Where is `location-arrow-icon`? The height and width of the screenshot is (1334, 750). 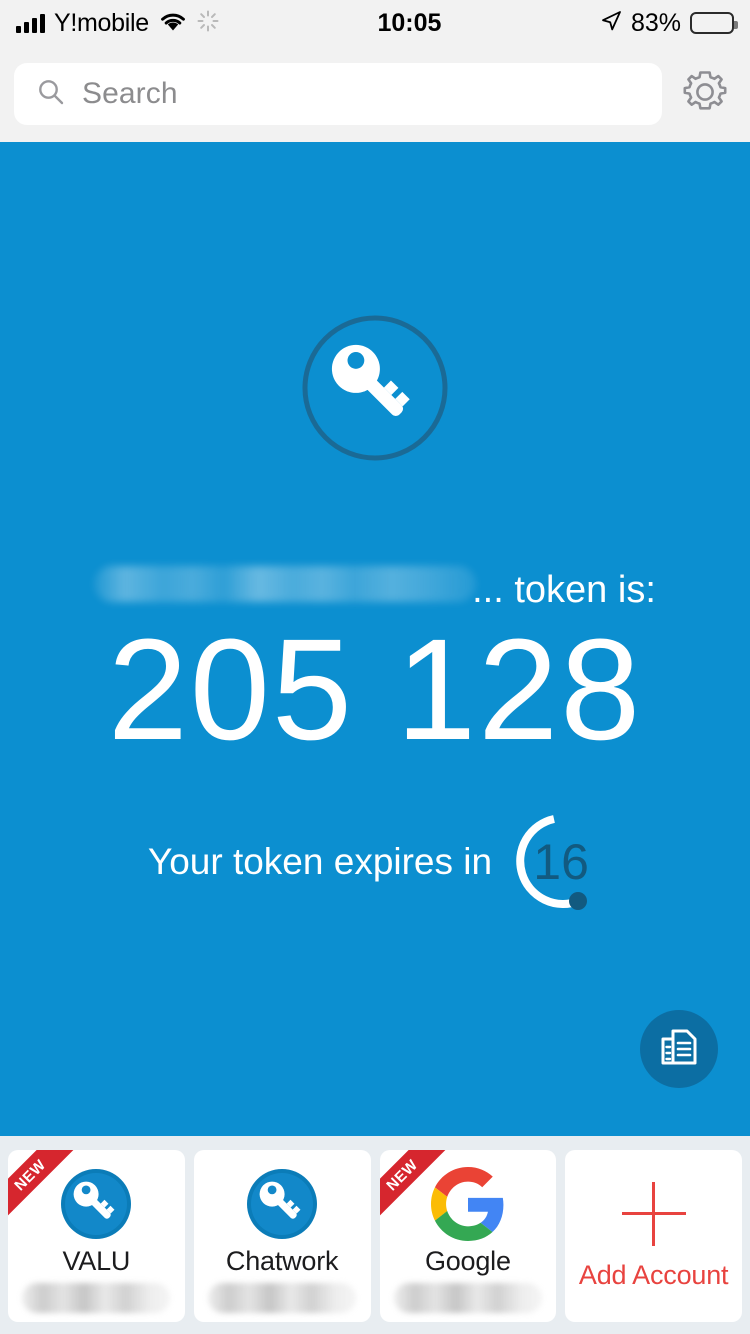 location-arrow-icon is located at coordinates (611, 23).